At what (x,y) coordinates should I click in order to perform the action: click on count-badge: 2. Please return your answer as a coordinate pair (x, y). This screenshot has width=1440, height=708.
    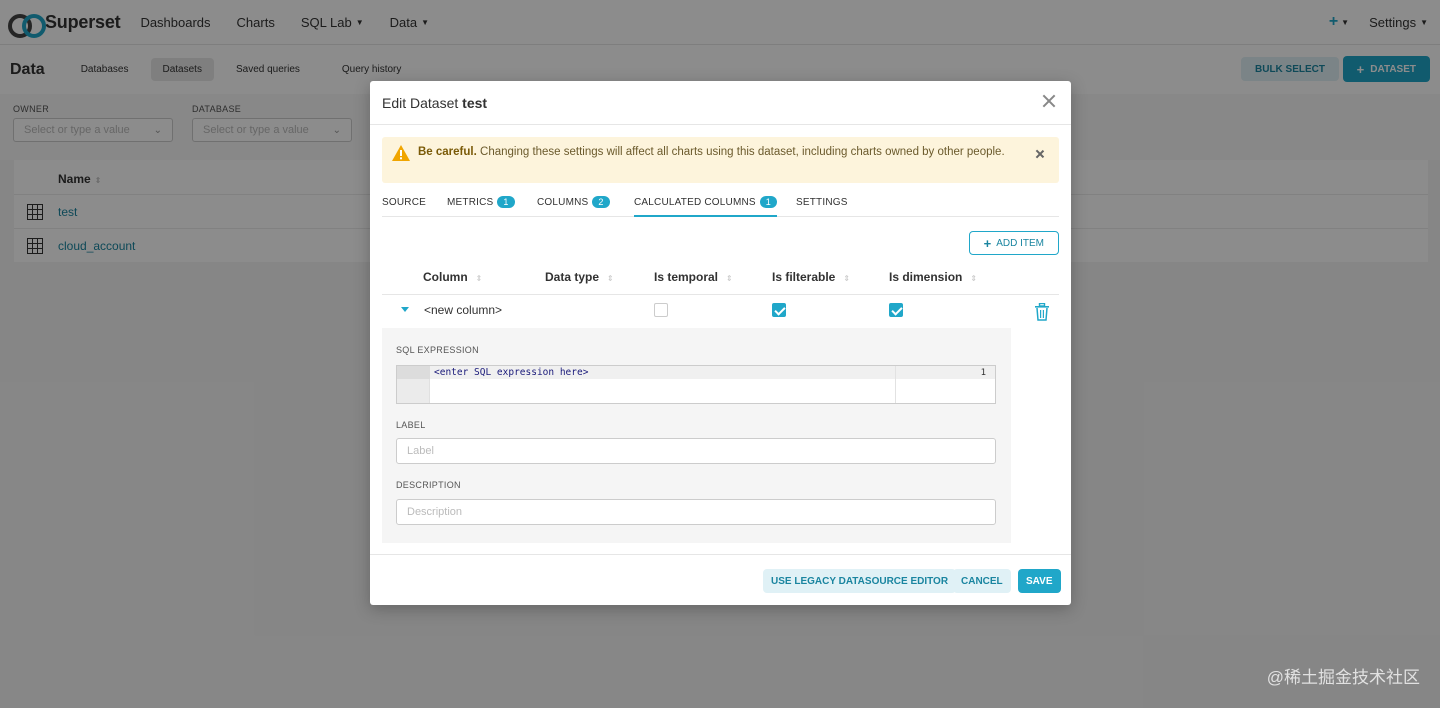
    Looking at the image, I should click on (601, 202).